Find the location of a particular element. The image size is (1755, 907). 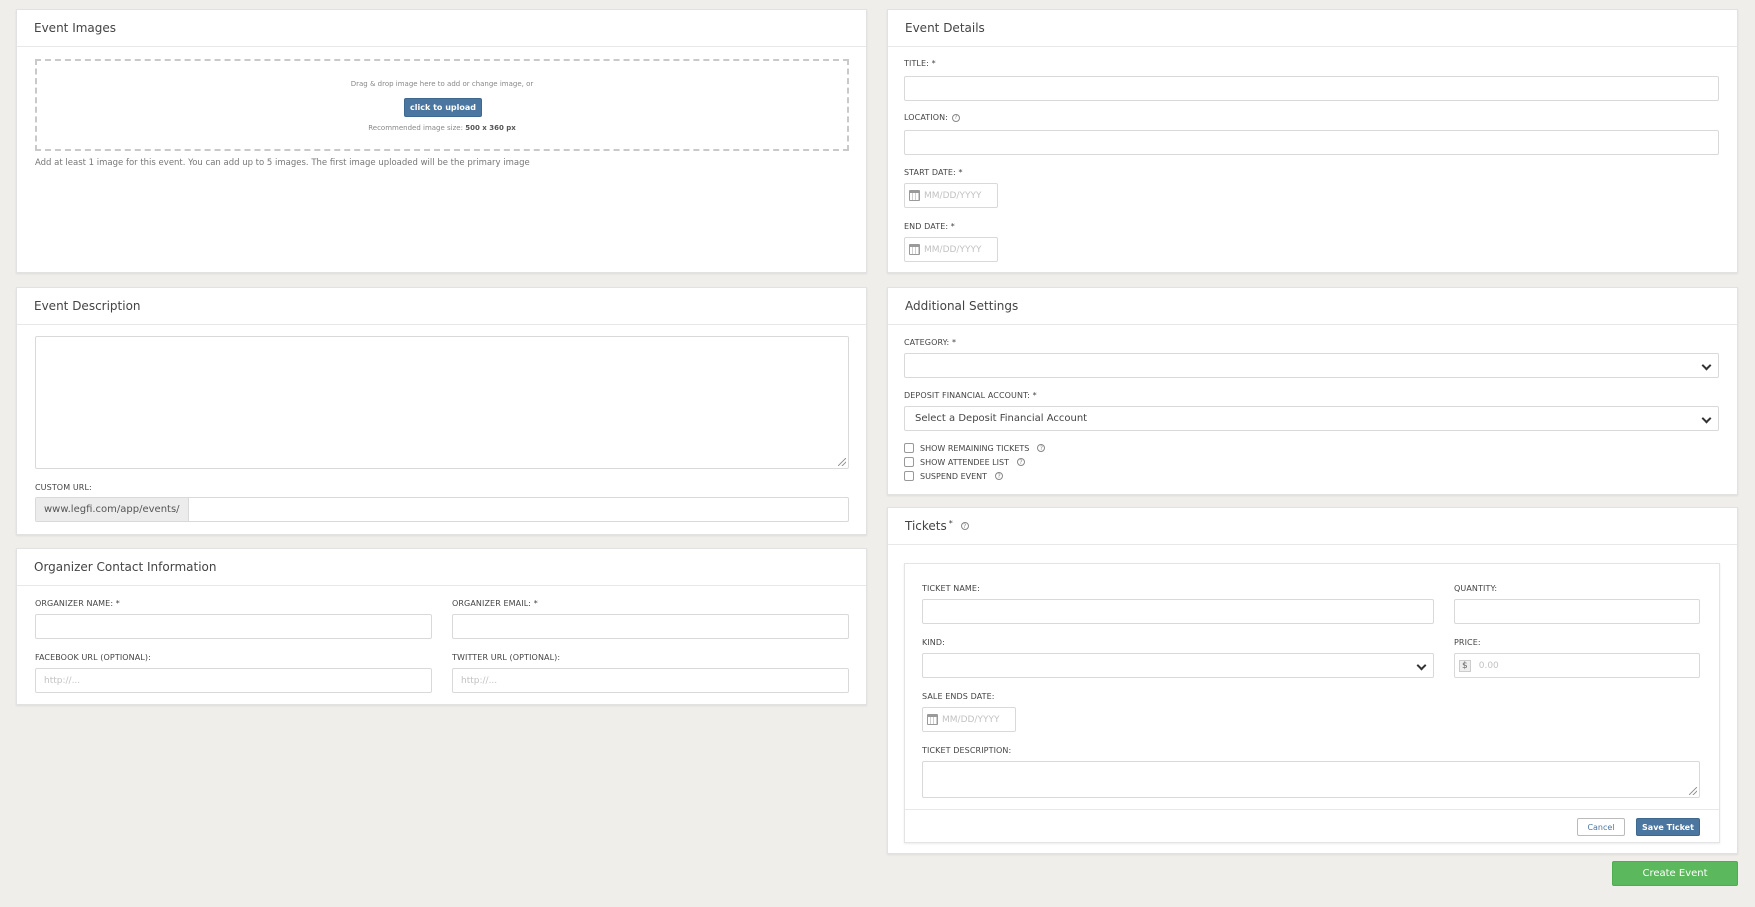

suspend-event-row: SUSPEND EVENT ? is located at coordinates (954, 476).